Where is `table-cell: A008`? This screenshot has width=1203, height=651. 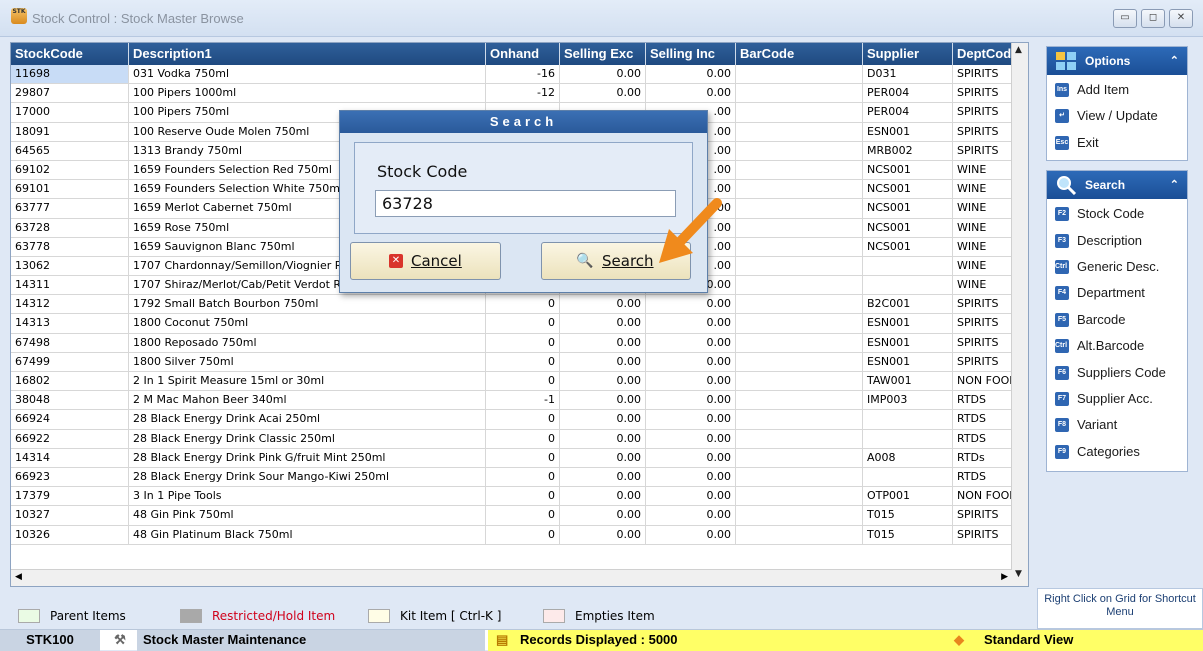
table-cell: A008 is located at coordinates (908, 457).